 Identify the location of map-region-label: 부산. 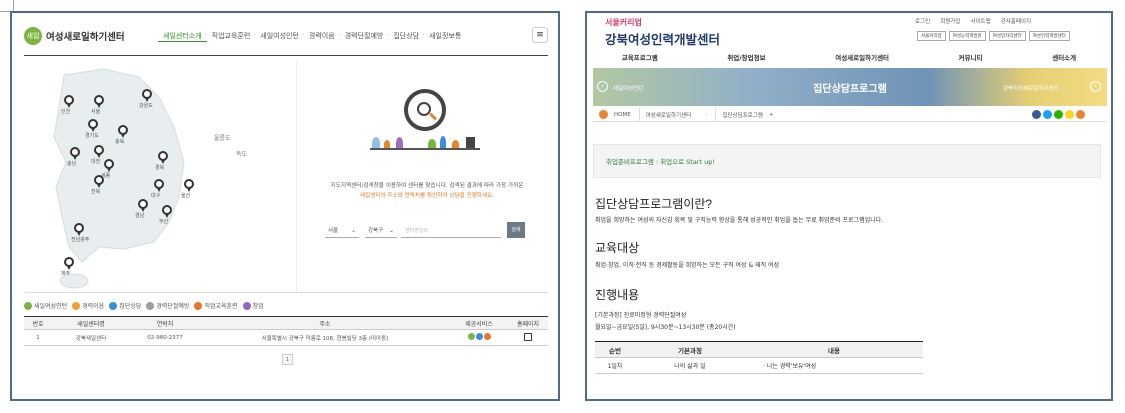
(164, 222).